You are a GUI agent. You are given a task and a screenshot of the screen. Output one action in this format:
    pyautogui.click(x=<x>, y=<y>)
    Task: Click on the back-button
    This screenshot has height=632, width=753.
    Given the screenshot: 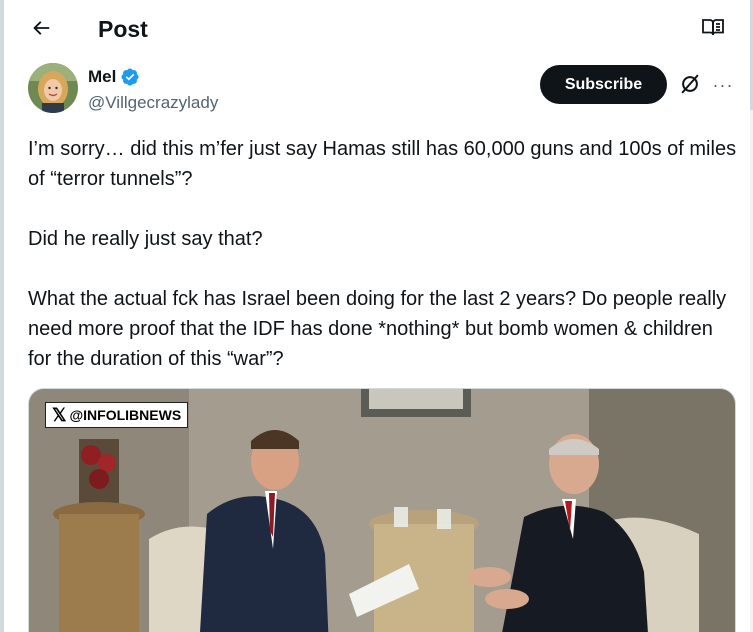 What is the action you would take?
    pyautogui.click(x=41, y=30)
    